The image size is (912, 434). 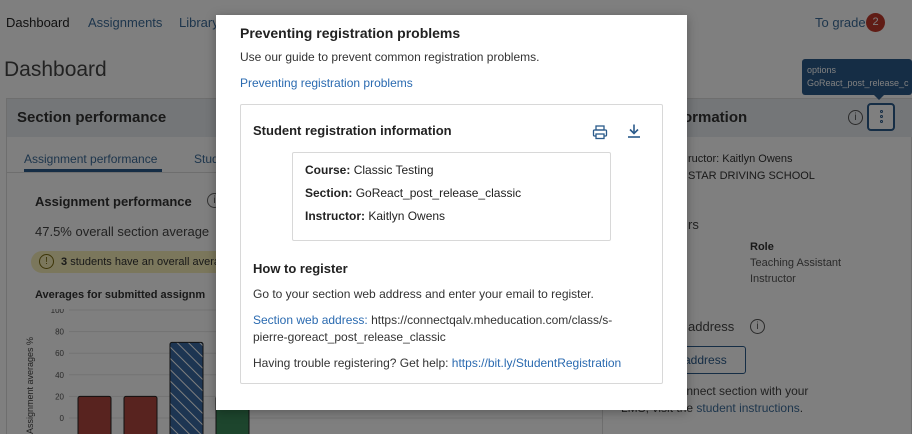 What do you see at coordinates (634, 131) in the screenshot?
I see `download-icon` at bounding box center [634, 131].